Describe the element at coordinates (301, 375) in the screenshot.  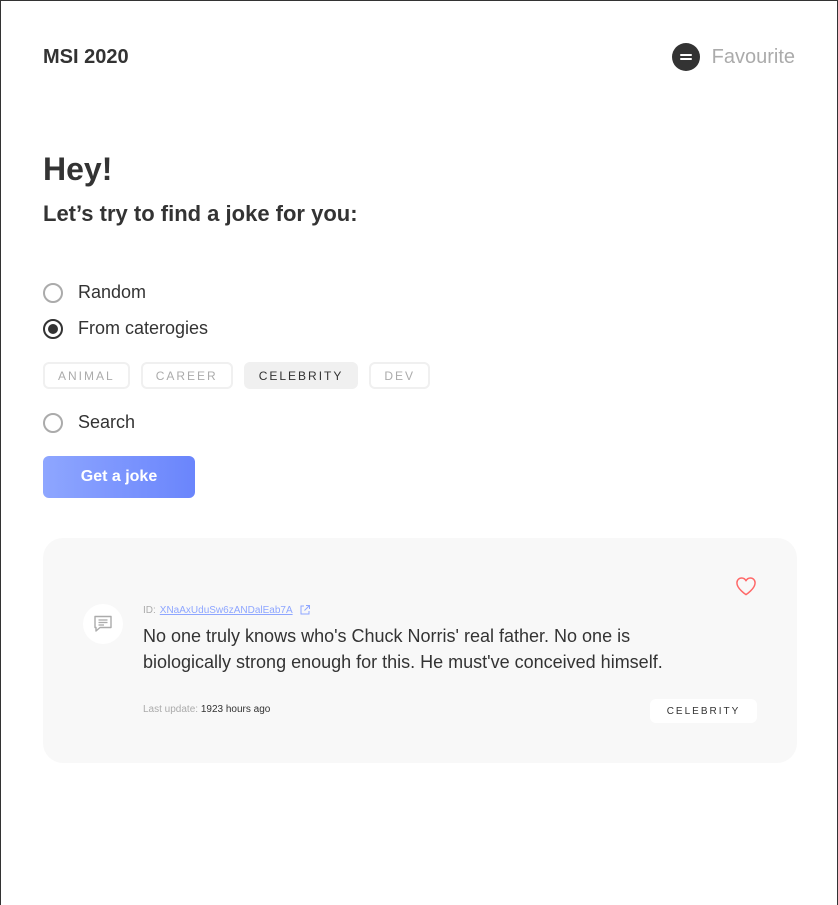
I see `category-chip-celebrity: CELEBRITY` at that location.